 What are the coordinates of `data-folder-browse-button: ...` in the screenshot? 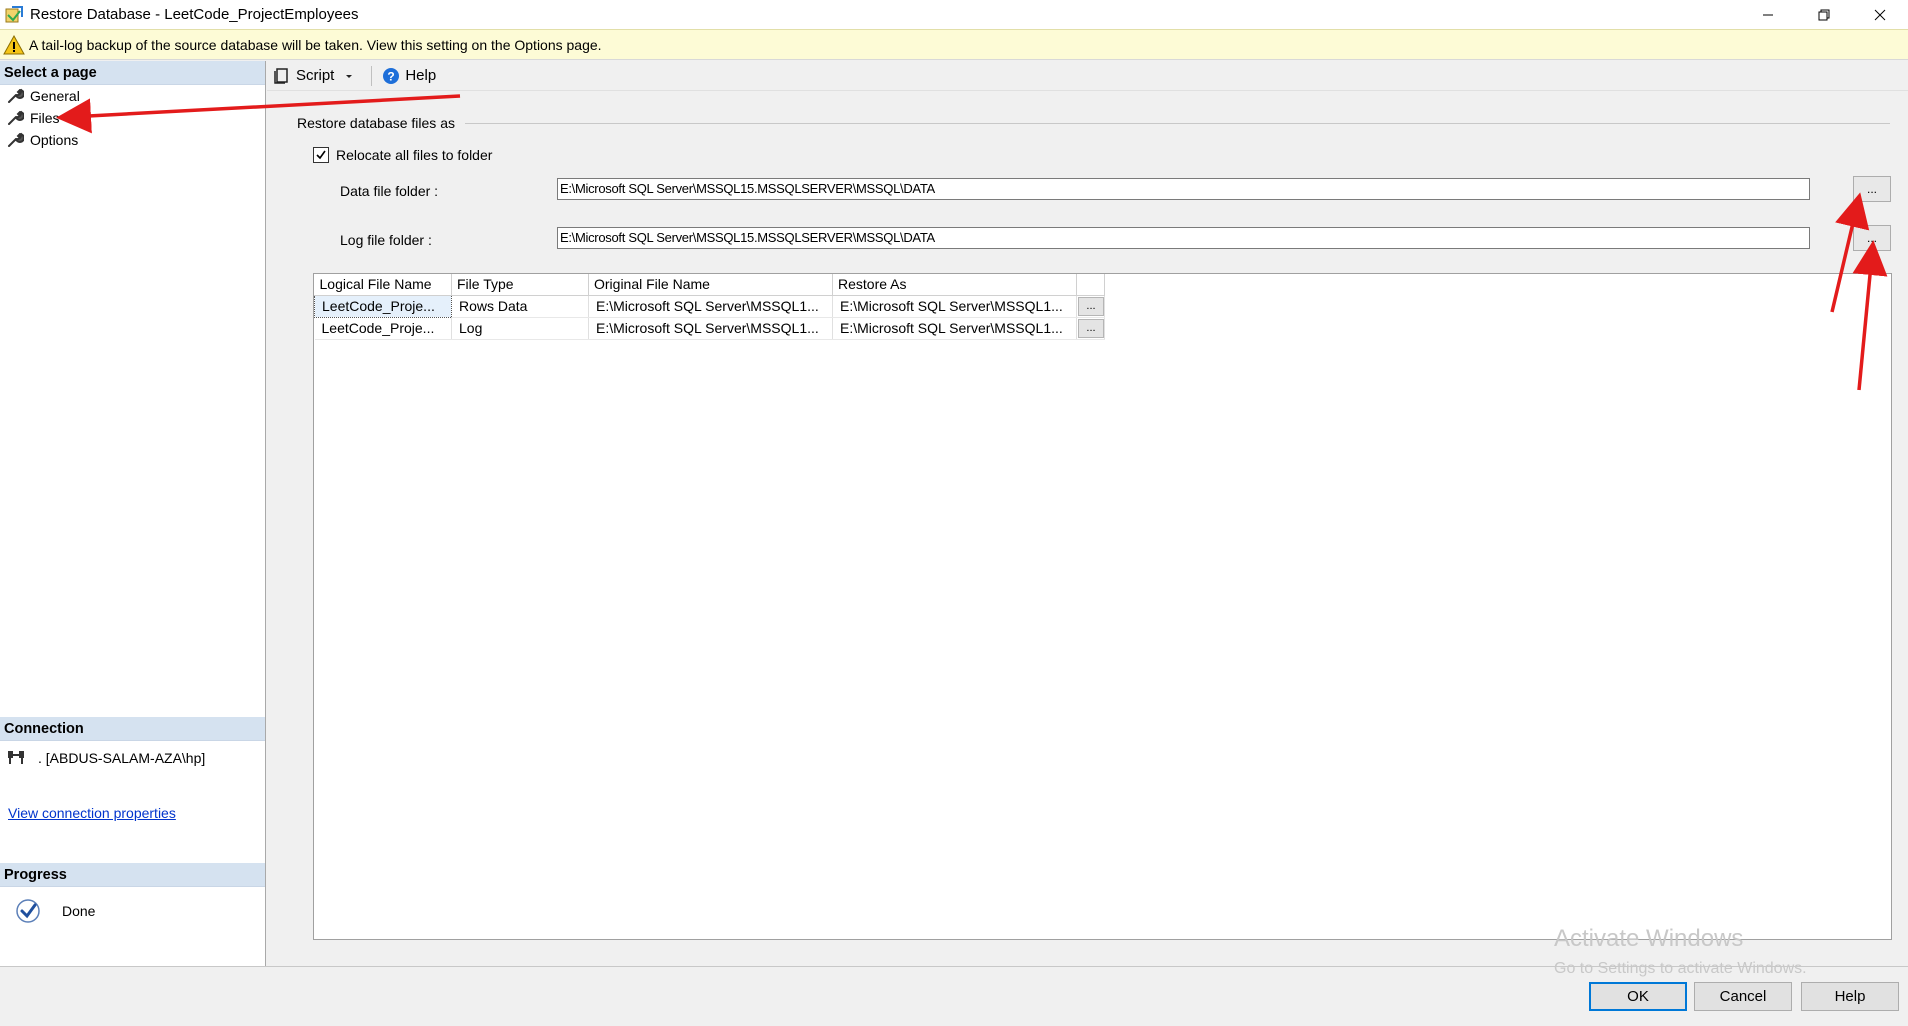 It's located at (1872, 189).